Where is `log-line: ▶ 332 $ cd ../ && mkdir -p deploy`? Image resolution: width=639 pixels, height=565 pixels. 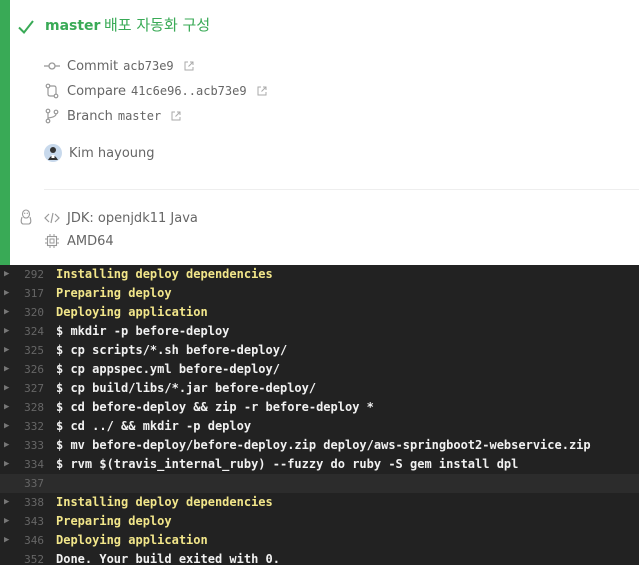
log-line: ▶ 332 $ cd ../ && mkdir -p deploy is located at coordinates (319, 426).